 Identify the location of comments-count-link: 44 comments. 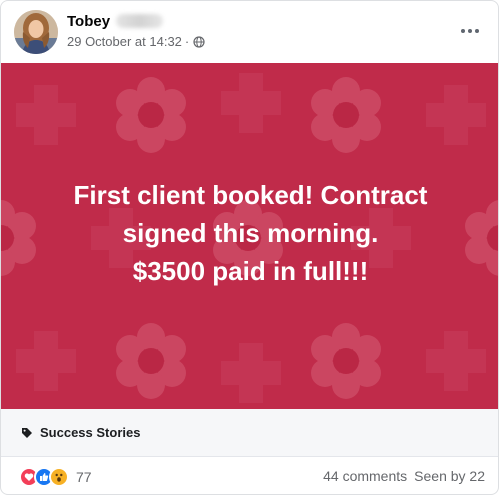
(365, 476).